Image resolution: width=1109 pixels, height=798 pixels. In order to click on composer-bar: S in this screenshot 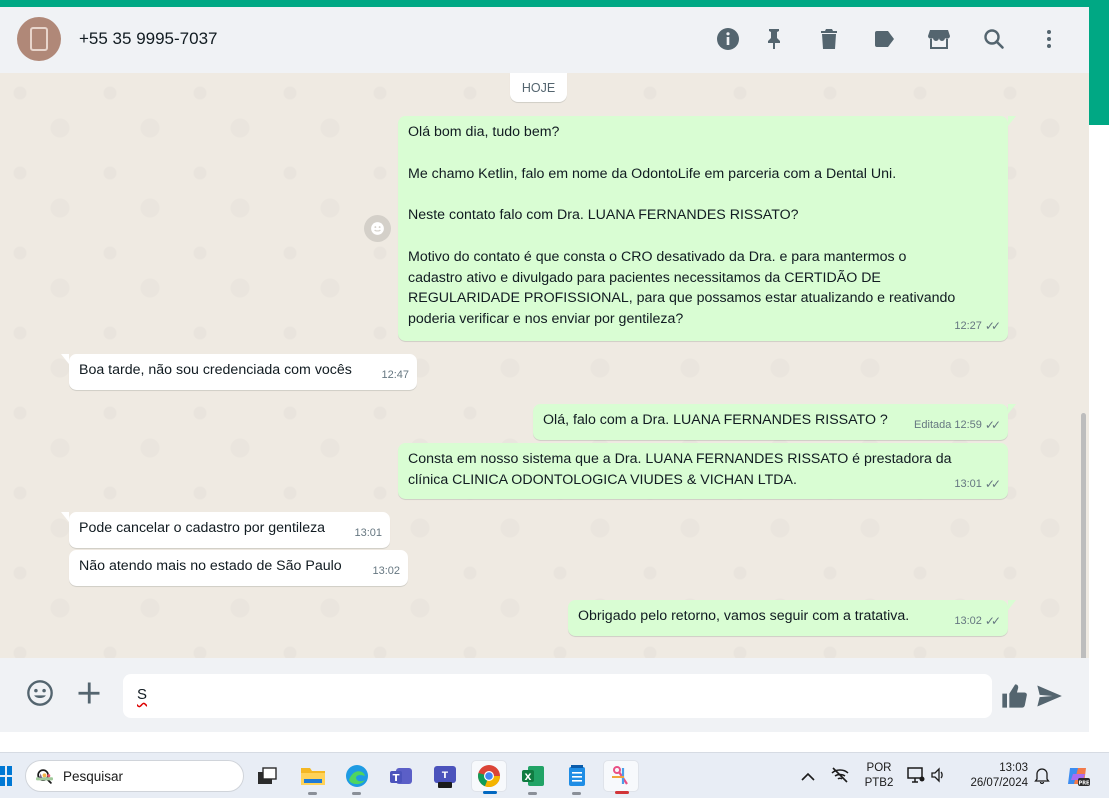, I will do `click(544, 695)`.